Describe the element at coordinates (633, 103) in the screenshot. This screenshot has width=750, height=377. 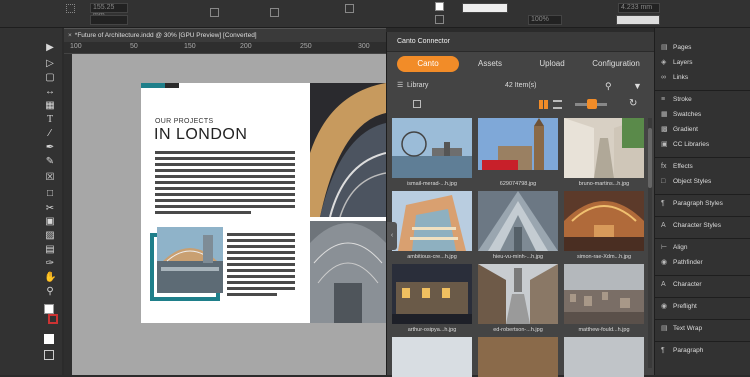
I see `refresh-icon: ↻` at that location.